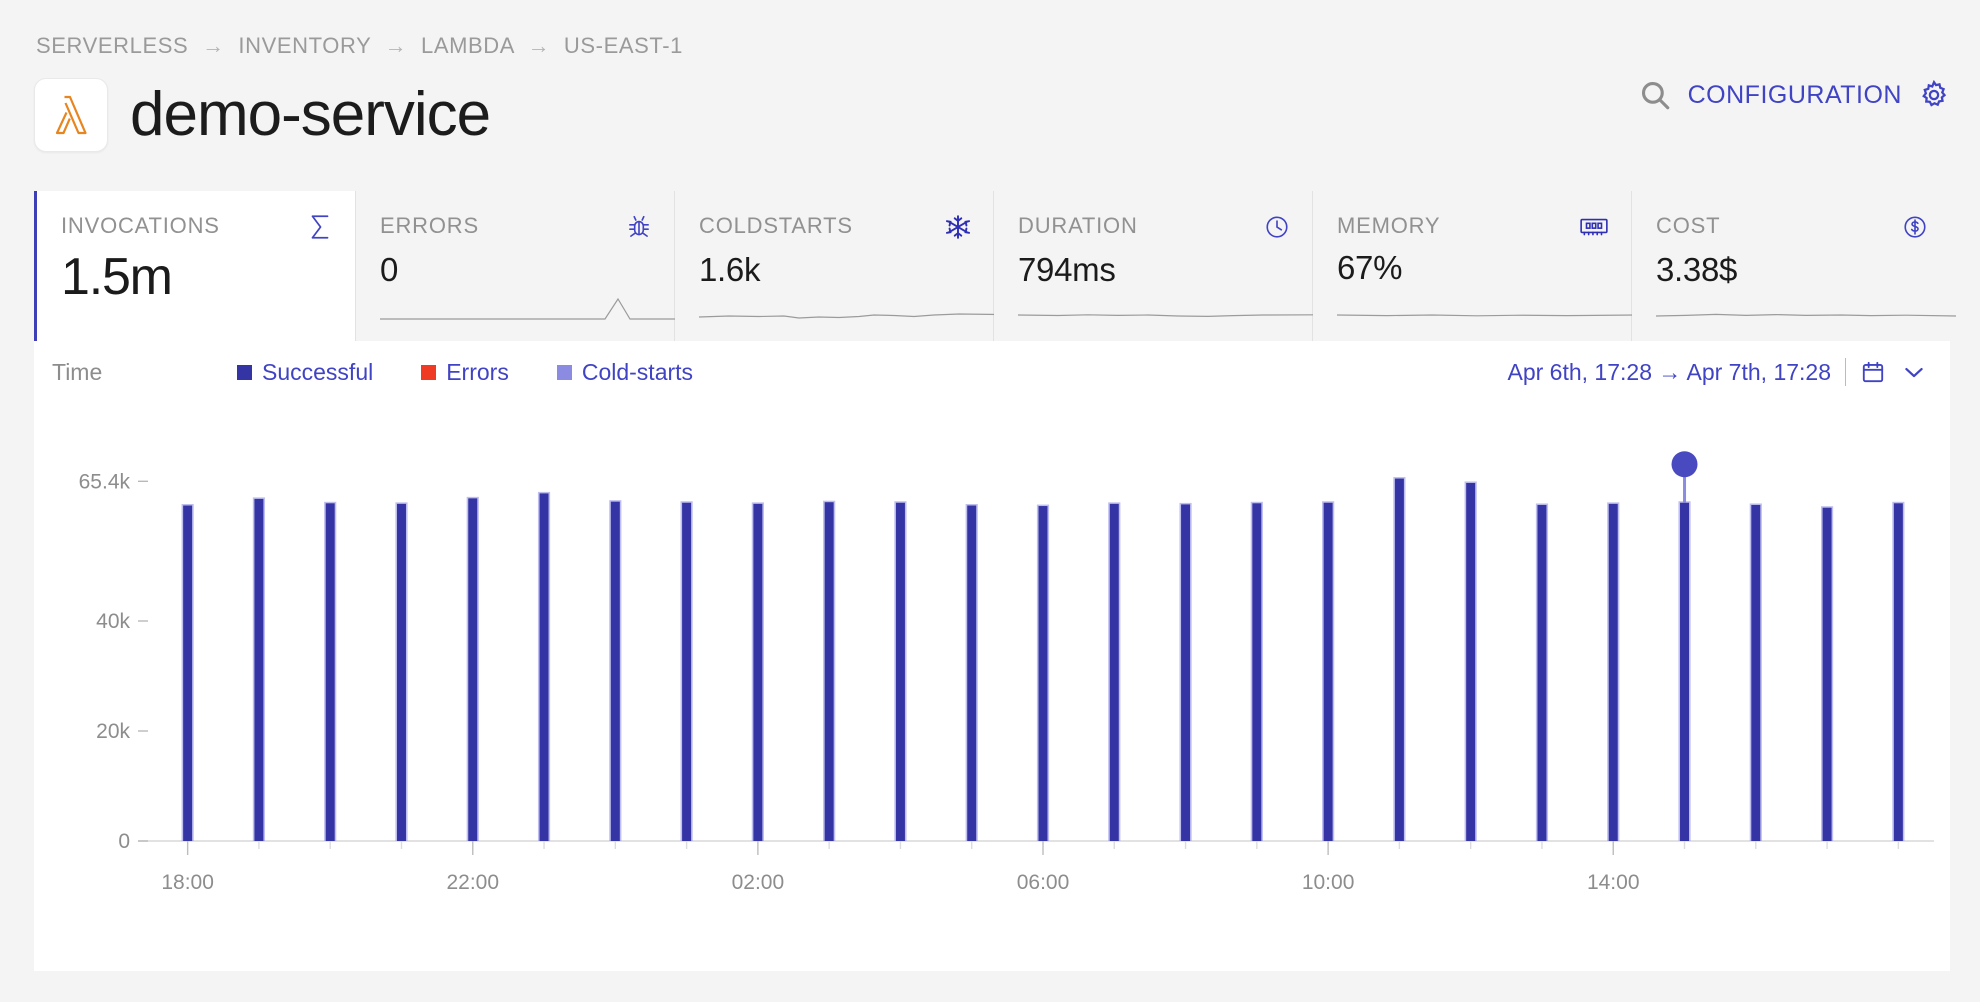 The image size is (1980, 1002). I want to click on metric-value: 1.5m, so click(117, 277).